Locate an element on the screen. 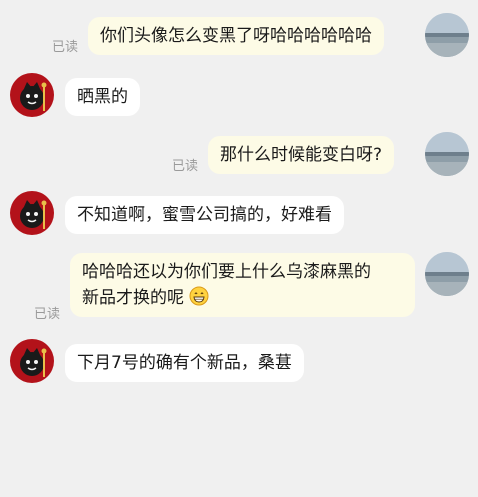 The width and height of the screenshot is (478, 497). message-text: 晒黑的 is located at coordinates (102, 97).